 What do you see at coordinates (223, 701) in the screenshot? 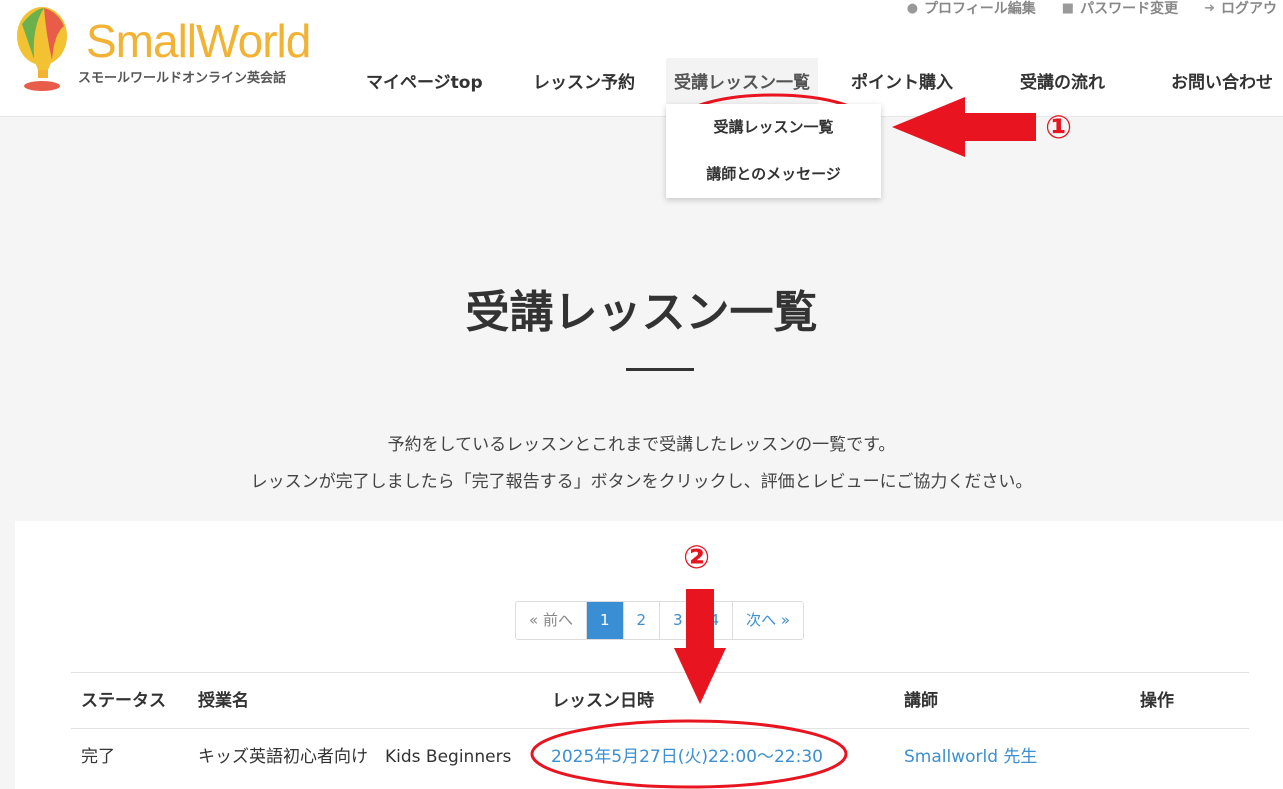
I see `column-header-course: 授業名` at bounding box center [223, 701].